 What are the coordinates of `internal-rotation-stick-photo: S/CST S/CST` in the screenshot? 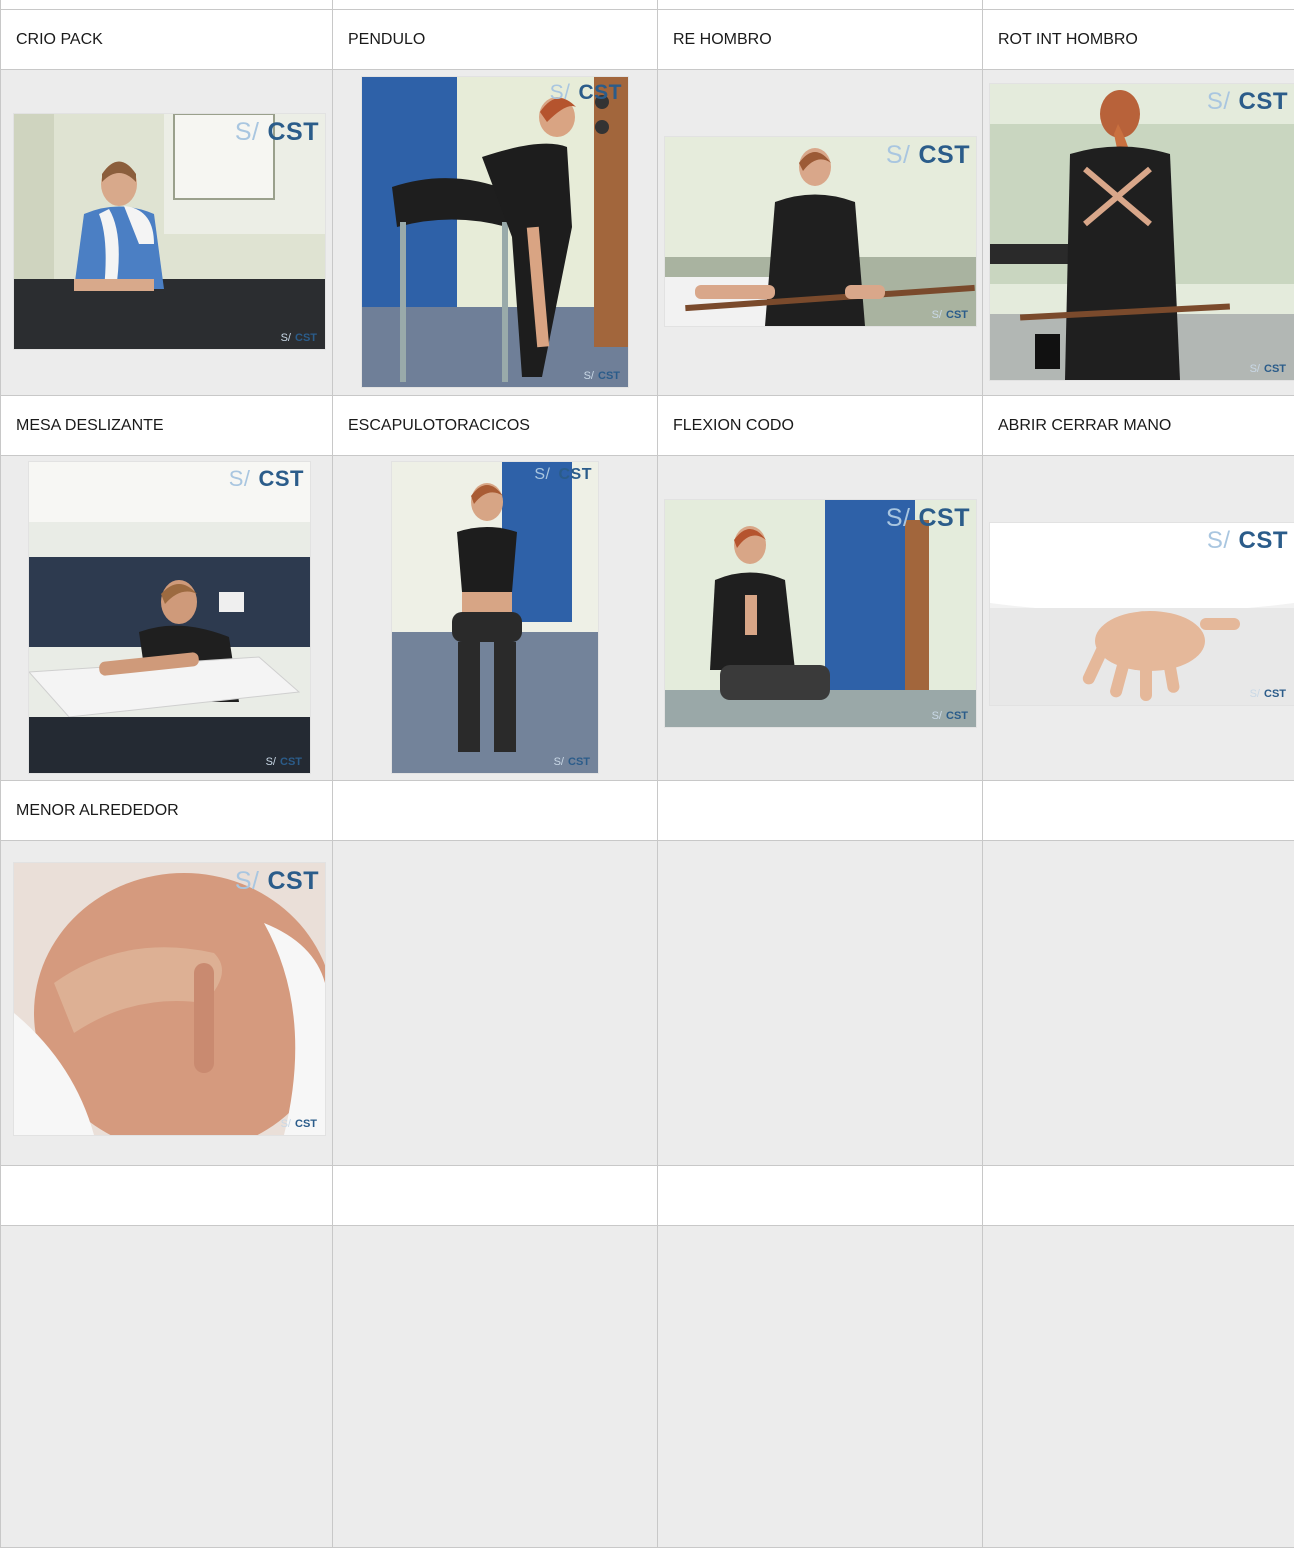 It's located at (1142, 232).